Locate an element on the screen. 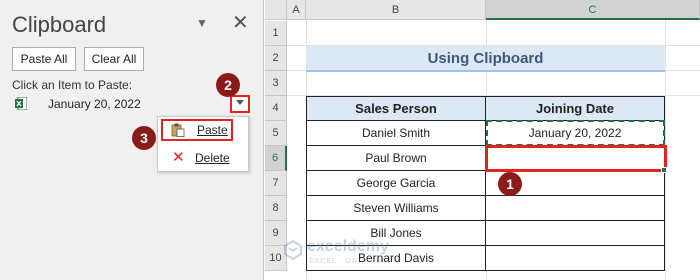 The image size is (700, 280). table-header-cell: Sales Person is located at coordinates (396, 108).